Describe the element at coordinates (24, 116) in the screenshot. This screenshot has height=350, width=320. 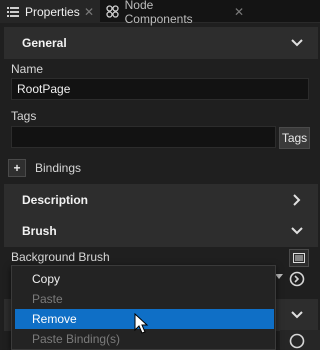
I see `tags-label: Tags` at that location.